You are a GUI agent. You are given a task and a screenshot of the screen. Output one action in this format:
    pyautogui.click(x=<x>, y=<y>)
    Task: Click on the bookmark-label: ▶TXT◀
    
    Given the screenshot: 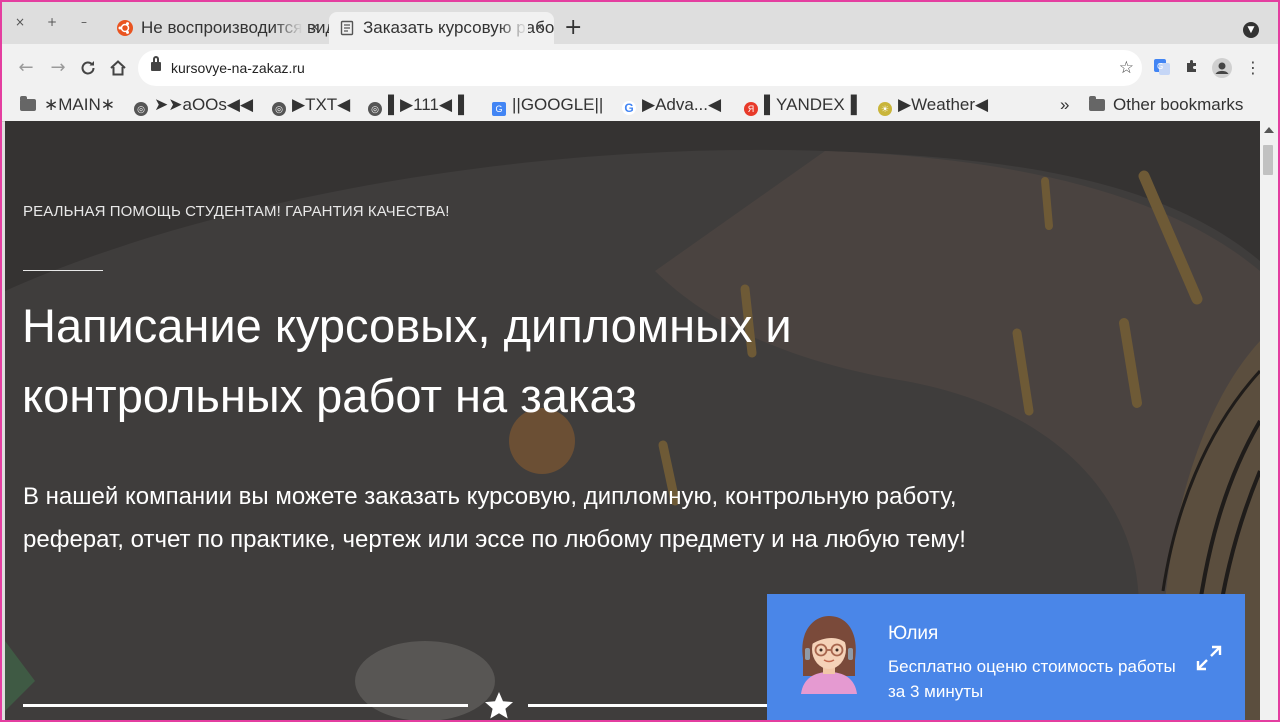 What is the action you would take?
    pyautogui.click(x=321, y=104)
    